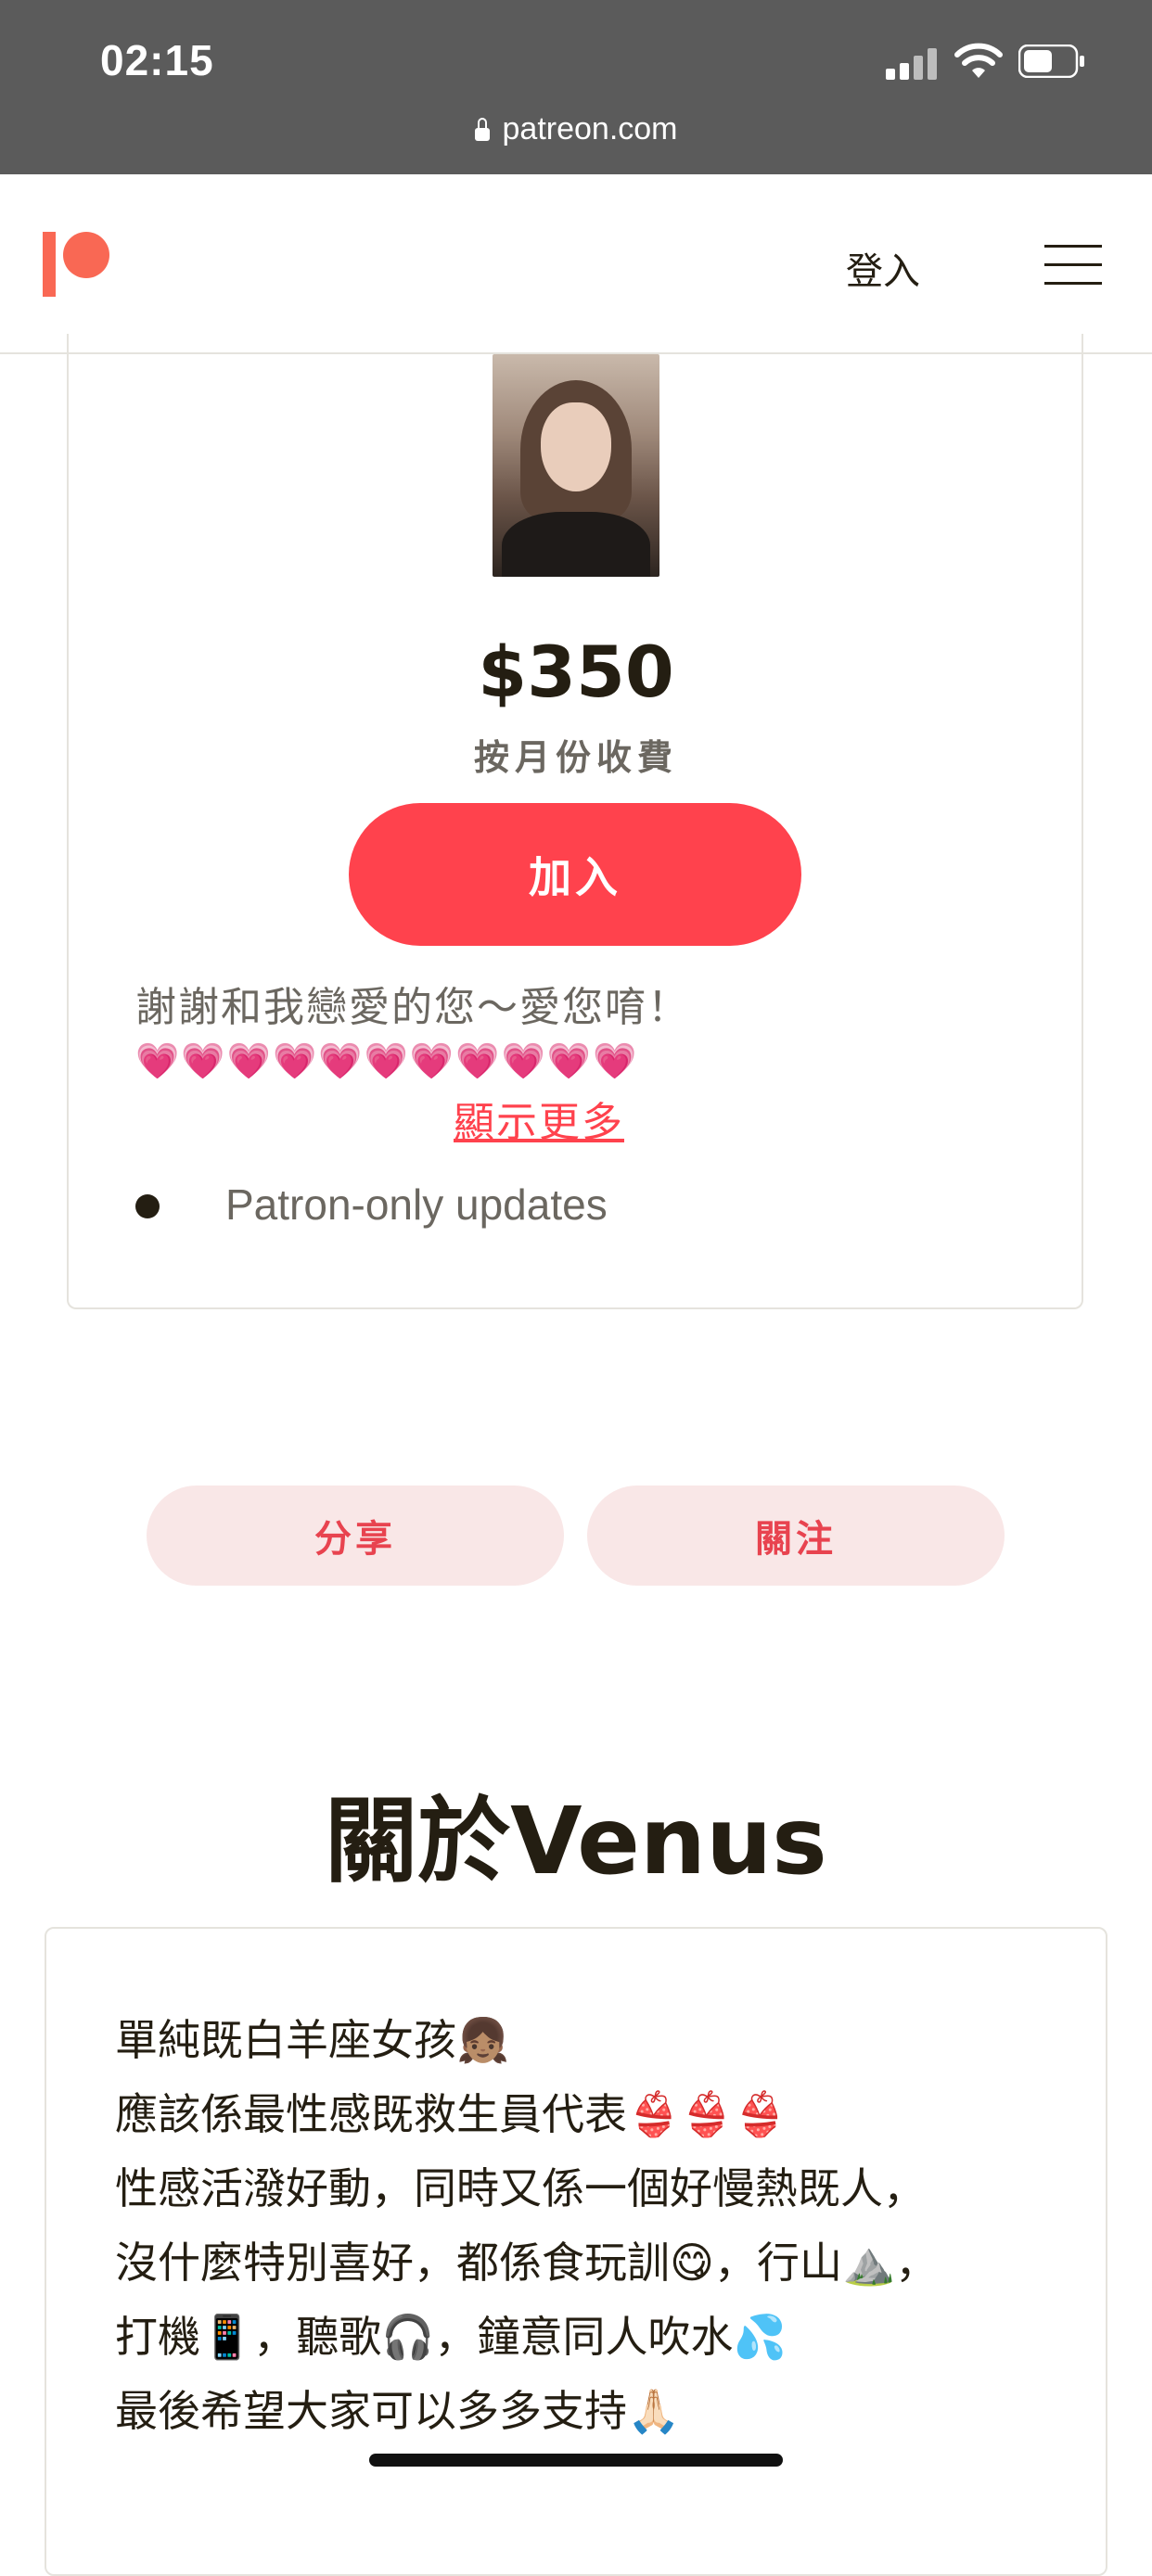  What do you see at coordinates (527, 2263) in the screenshot?
I see `about-line: 沒什麼特別喜好，都係食玩訓😋，行山⛰️，` at bounding box center [527, 2263].